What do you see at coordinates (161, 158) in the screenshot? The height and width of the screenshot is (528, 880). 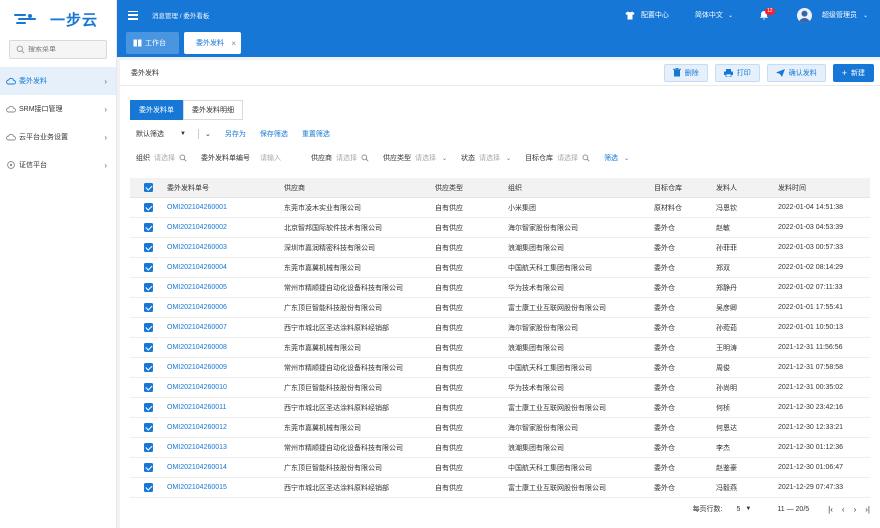 I see `org-filter: 组织 请选择` at bounding box center [161, 158].